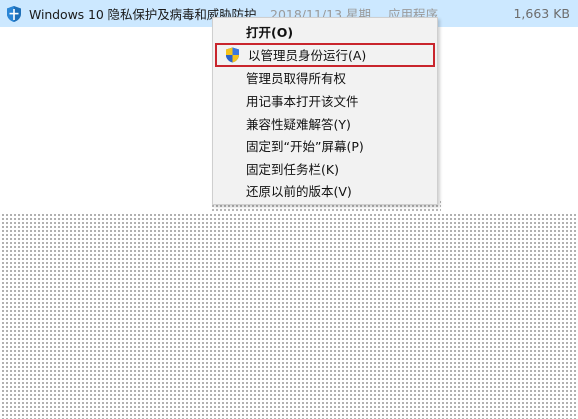 The height and width of the screenshot is (419, 578). Describe the element at coordinates (296, 79) in the screenshot. I see `menu-item-label: 管理员取得所有权` at that location.